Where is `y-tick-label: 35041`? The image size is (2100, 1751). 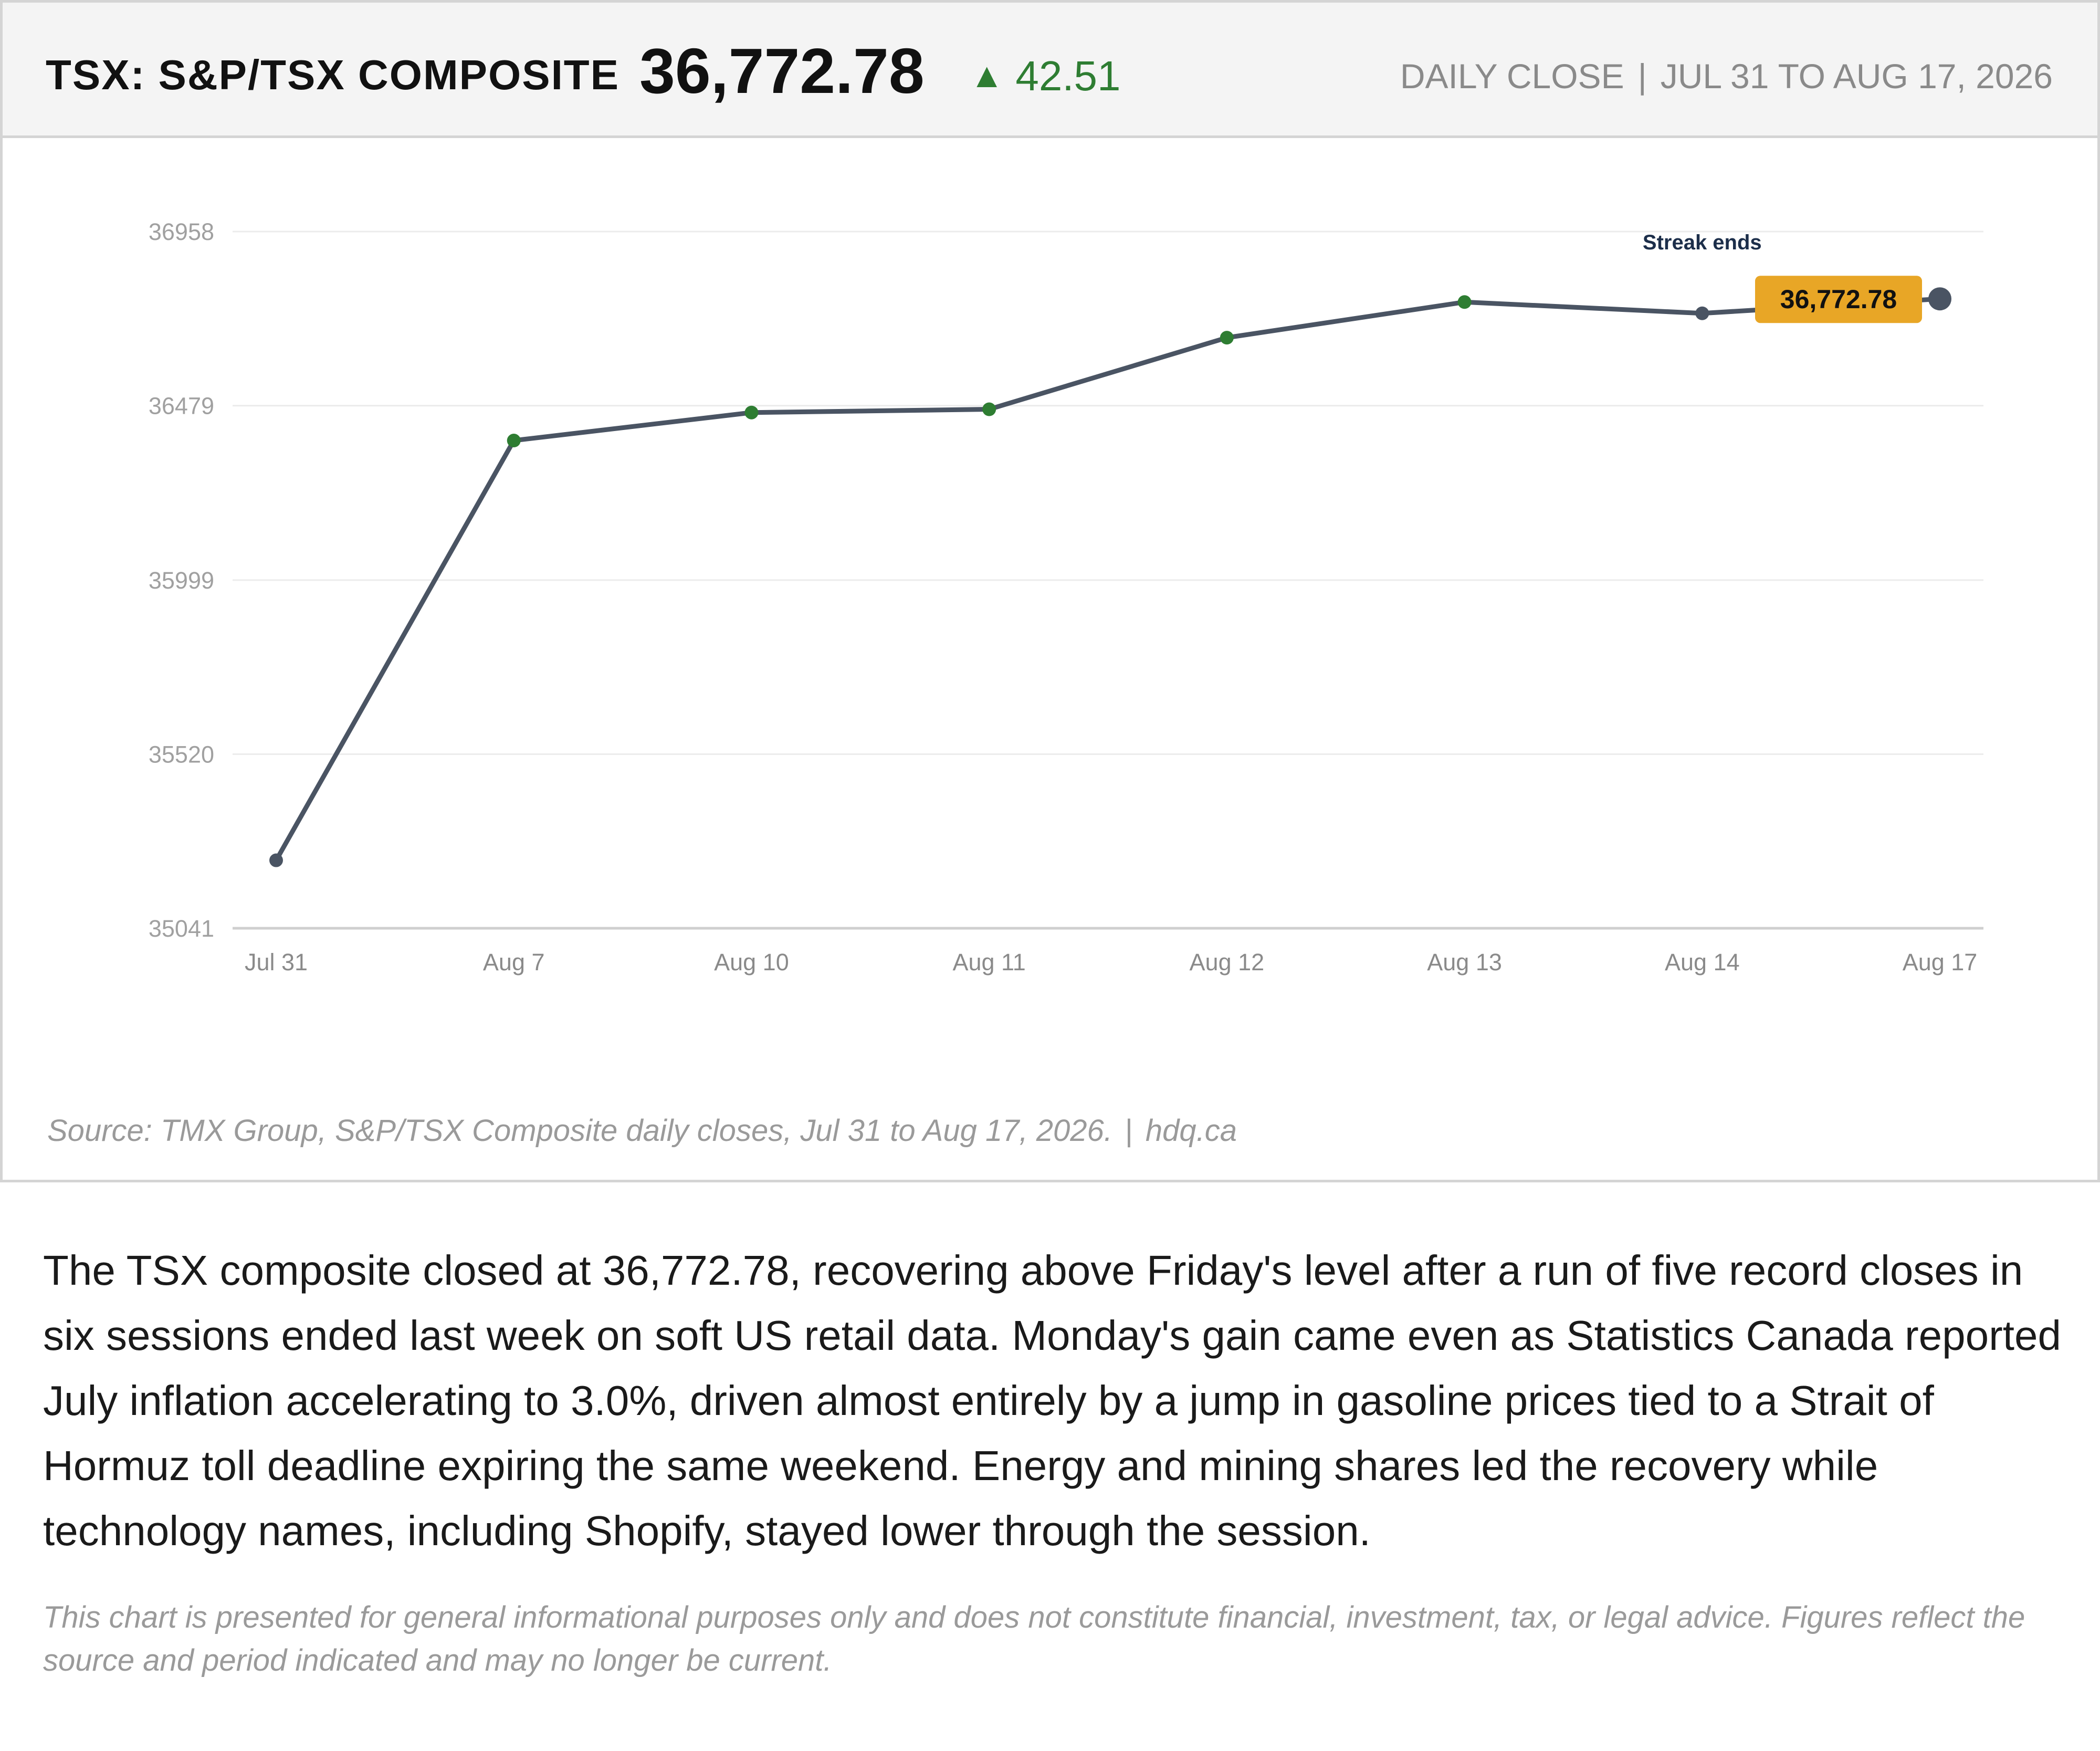 y-tick-label: 35041 is located at coordinates (181, 928).